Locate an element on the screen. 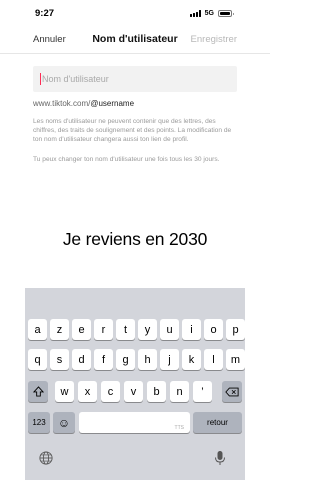 The height and width of the screenshot is (480, 320). delete-key is located at coordinates (232, 391).